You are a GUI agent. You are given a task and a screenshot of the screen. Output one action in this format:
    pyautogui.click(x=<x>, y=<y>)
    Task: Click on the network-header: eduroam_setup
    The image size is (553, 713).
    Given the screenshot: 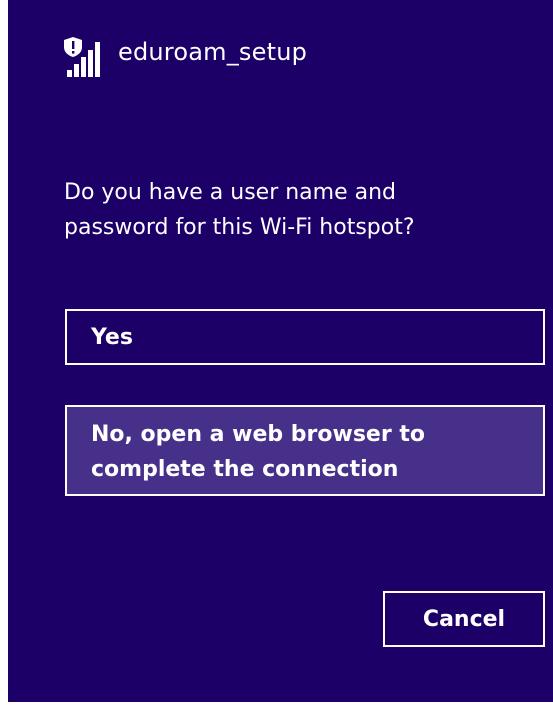 What is the action you would take?
    pyautogui.click(x=185, y=58)
    